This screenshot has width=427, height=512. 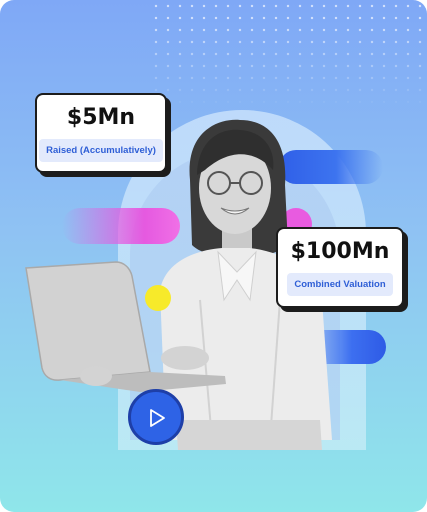 I want to click on play-video-button, so click(x=156, y=417).